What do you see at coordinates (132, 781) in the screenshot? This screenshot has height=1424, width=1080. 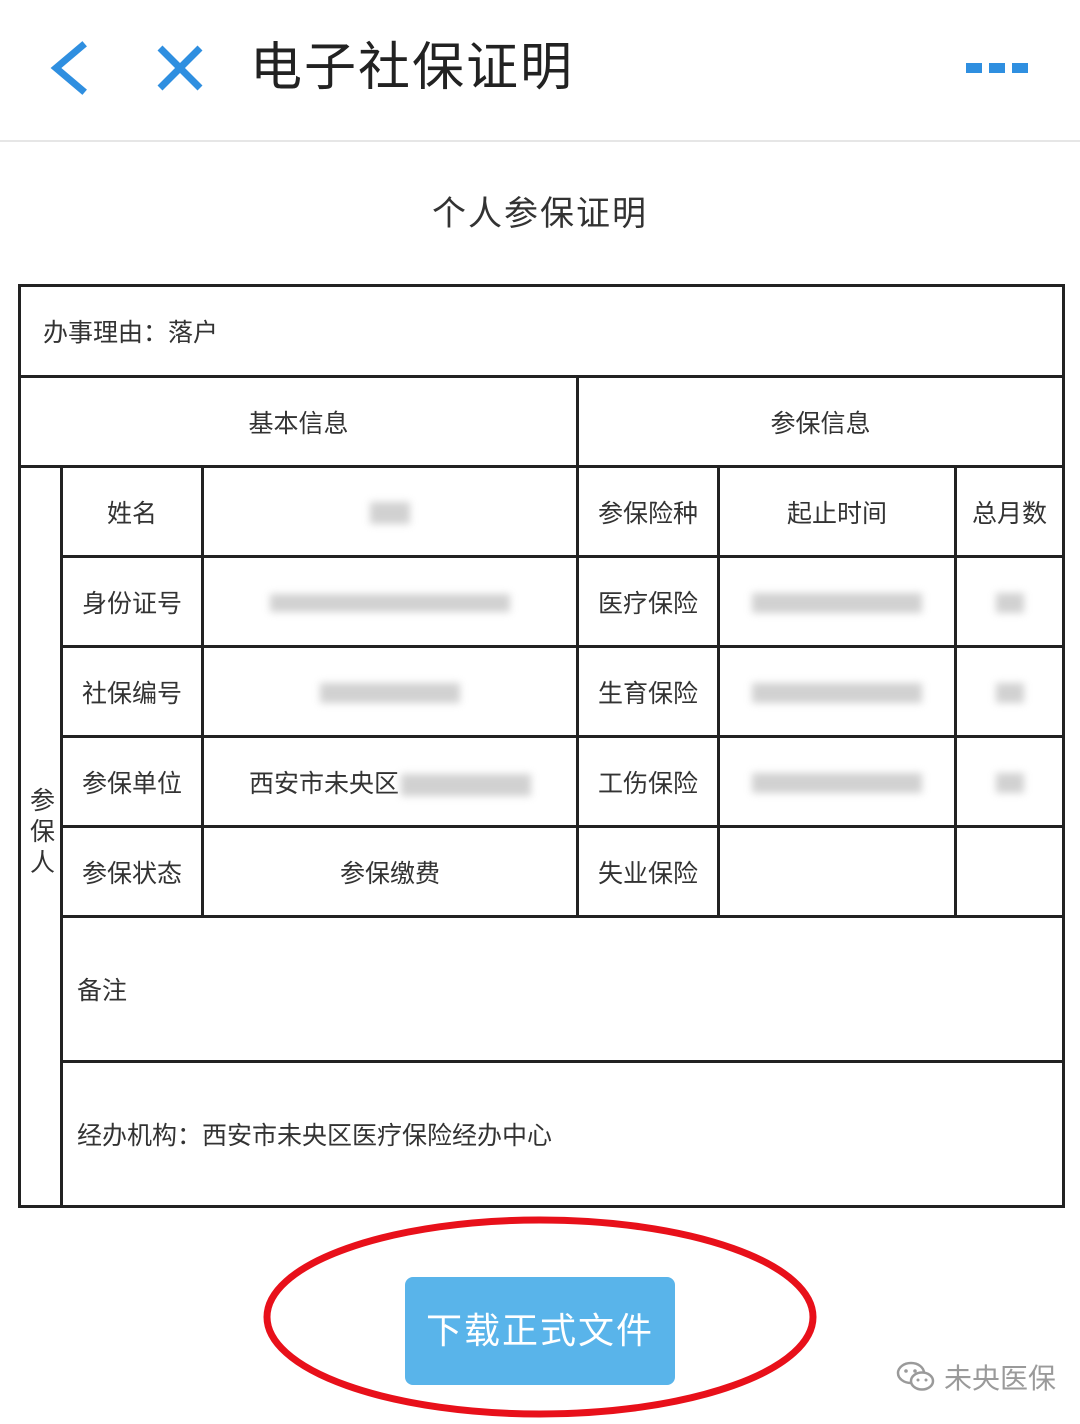 I see `row-label-employer: 参保单位` at bounding box center [132, 781].